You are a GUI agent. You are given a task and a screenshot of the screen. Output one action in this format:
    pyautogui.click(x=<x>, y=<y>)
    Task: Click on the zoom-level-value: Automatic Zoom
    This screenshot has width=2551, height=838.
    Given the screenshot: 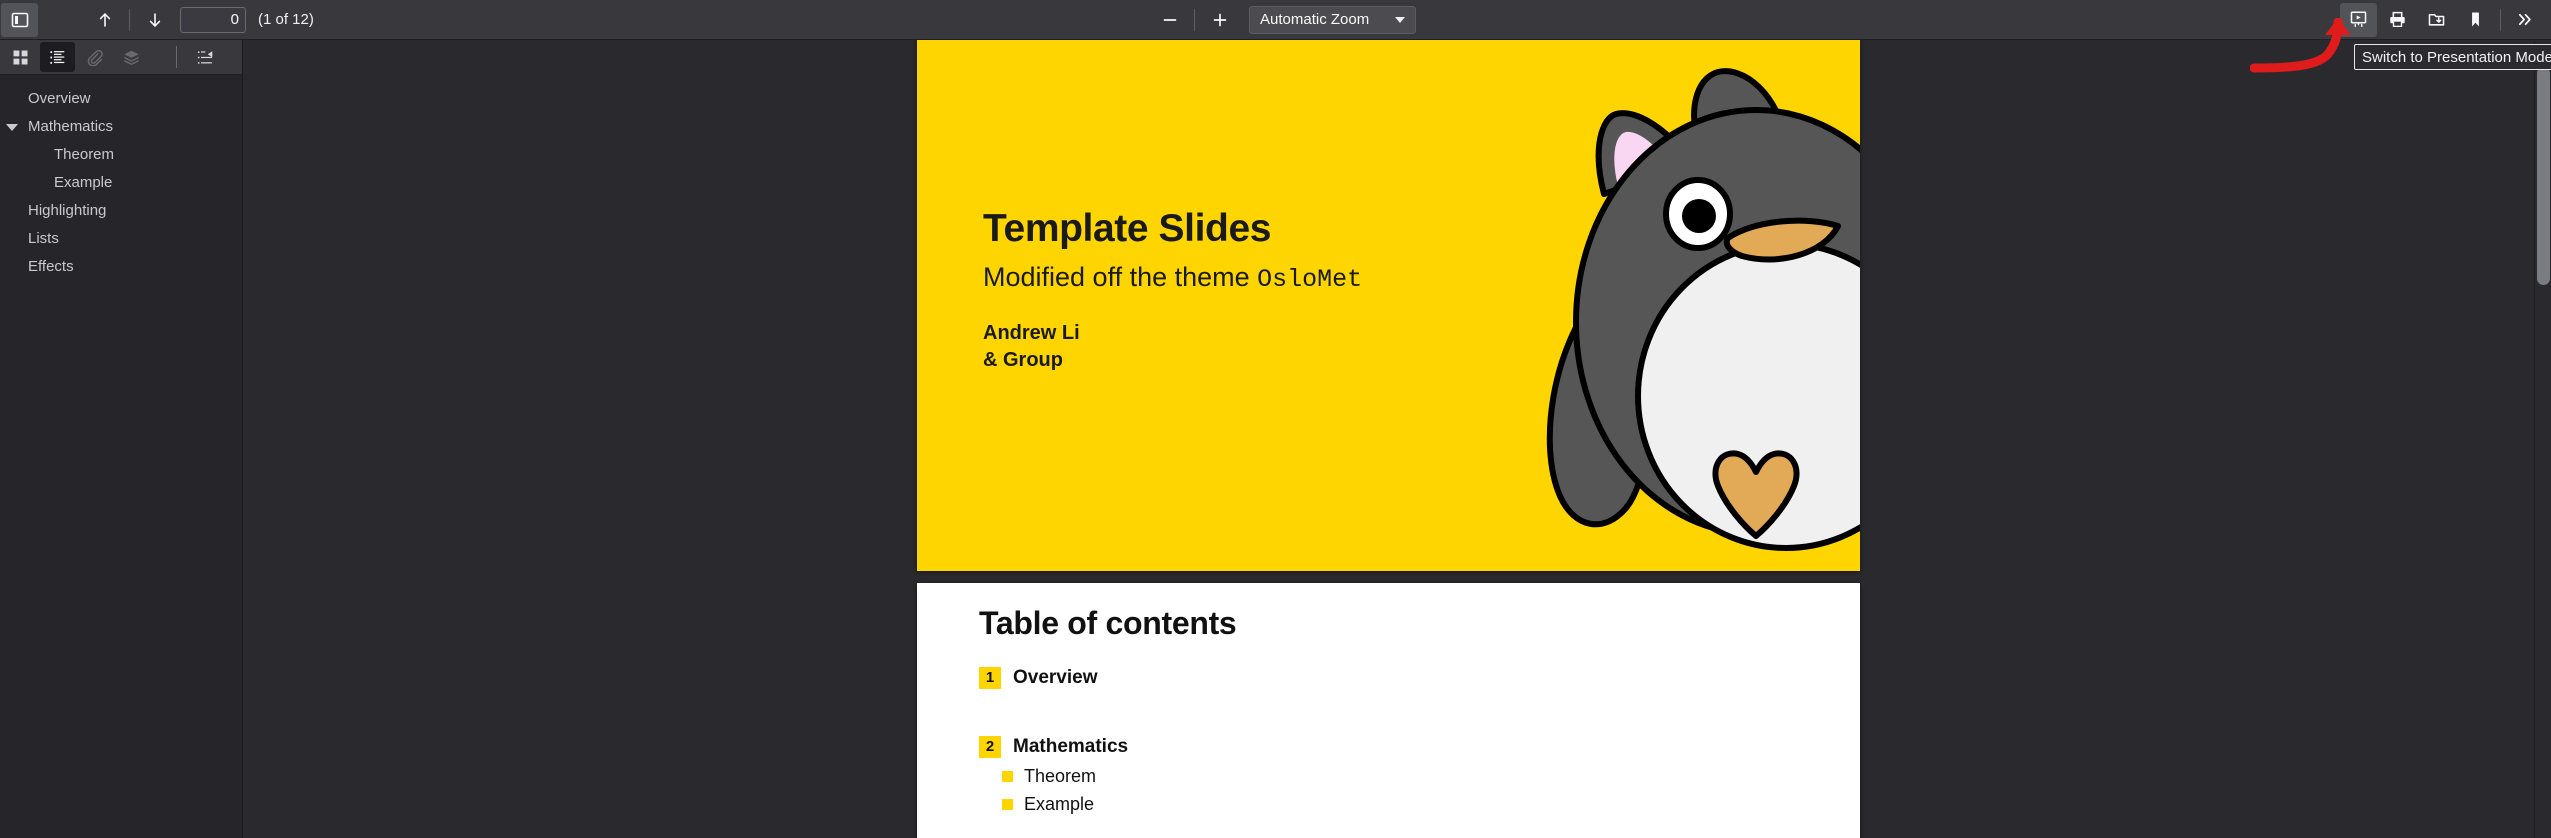 What is the action you would take?
    pyautogui.click(x=1315, y=19)
    